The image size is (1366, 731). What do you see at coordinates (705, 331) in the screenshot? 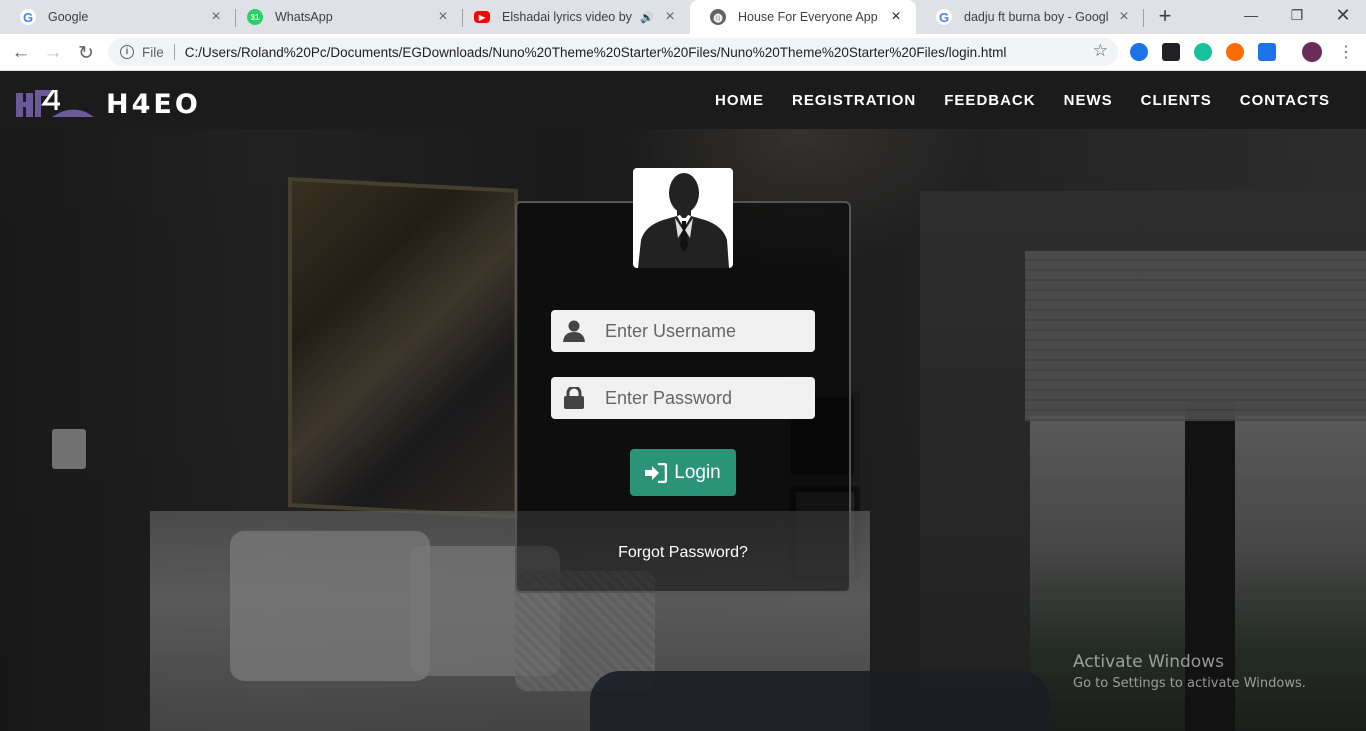
I see `username-input` at bounding box center [705, 331].